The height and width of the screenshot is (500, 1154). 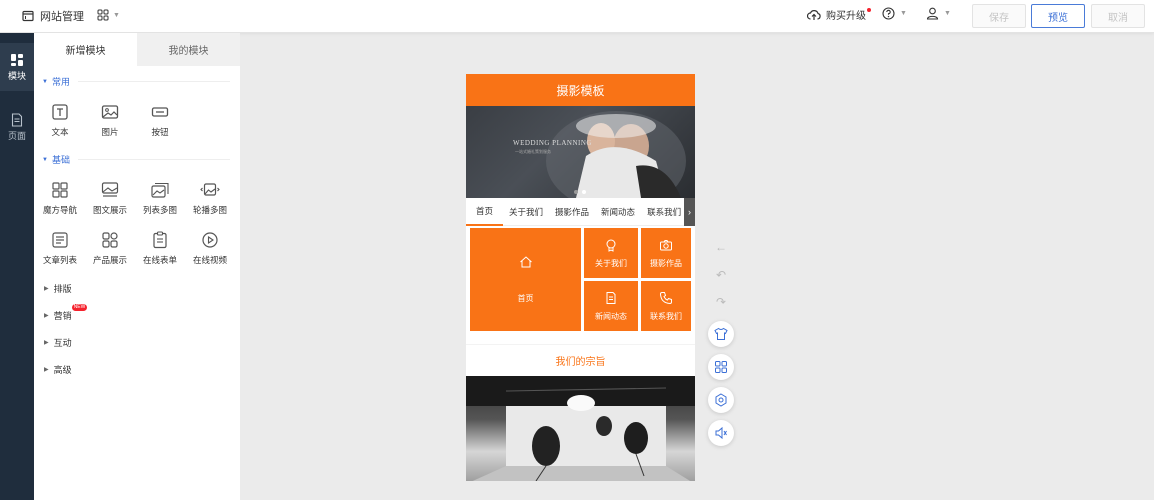 What do you see at coordinates (721, 367) in the screenshot?
I see `components-button` at bounding box center [721, 367].